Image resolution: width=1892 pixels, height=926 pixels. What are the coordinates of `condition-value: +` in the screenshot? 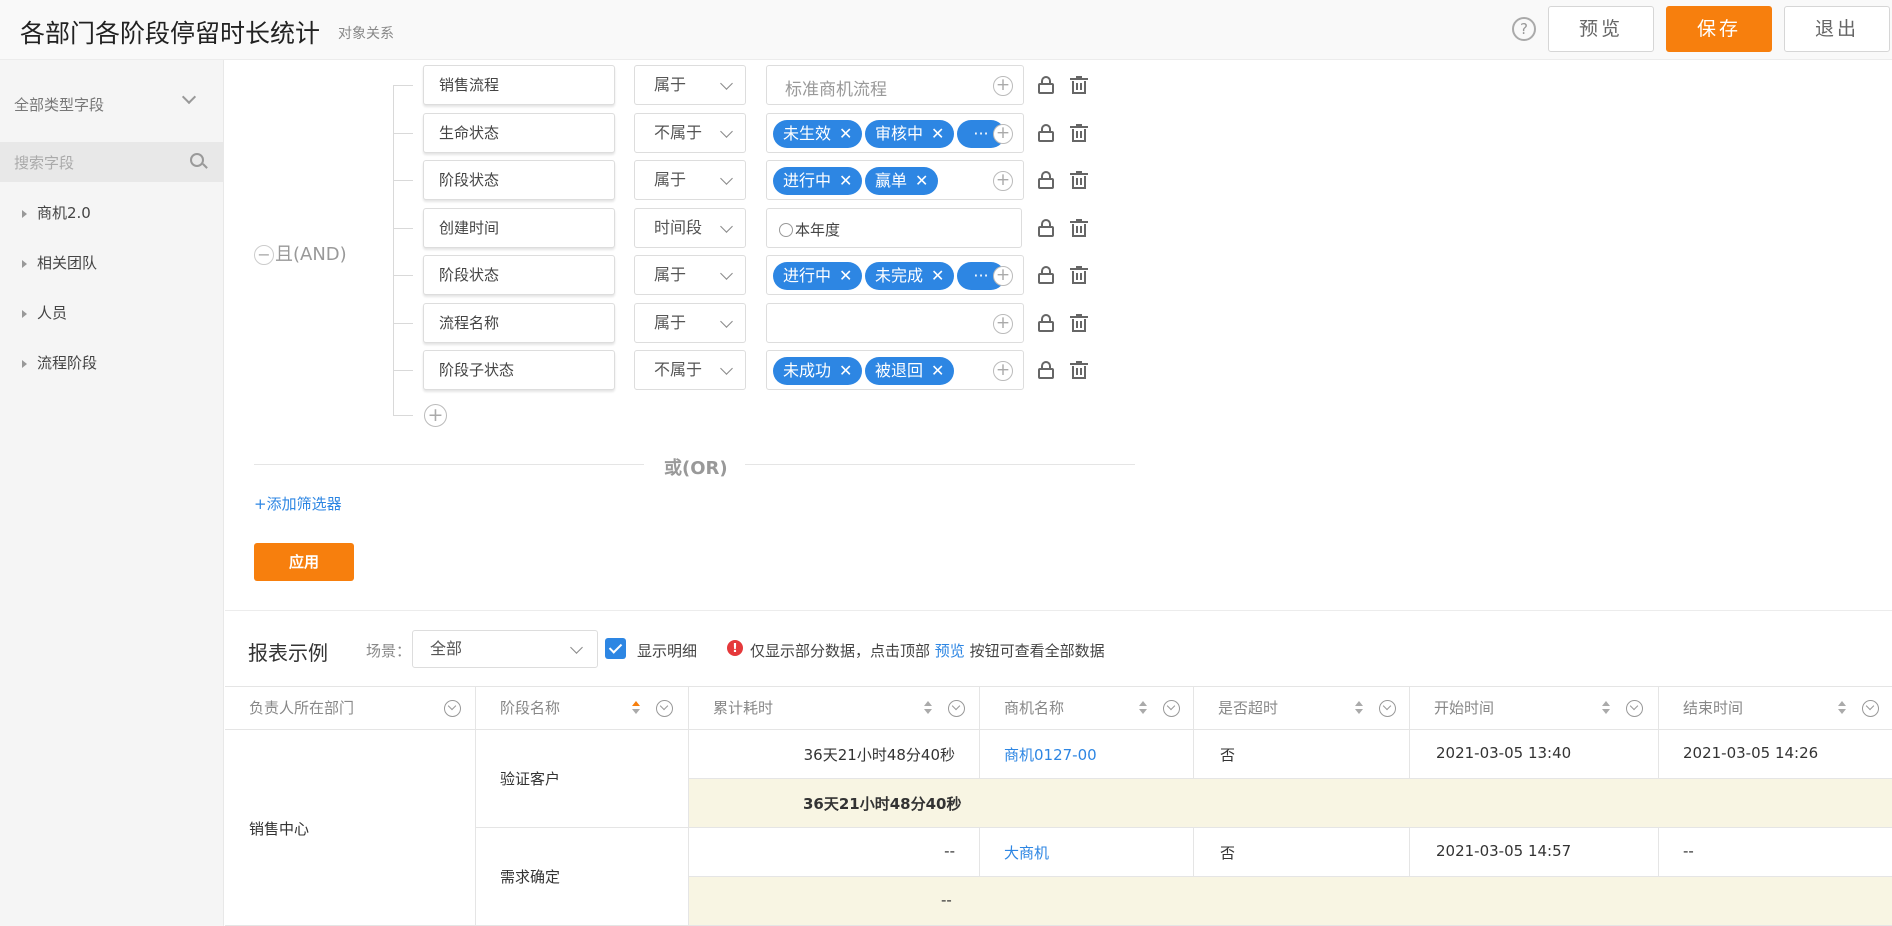 It's located at (895, 323).